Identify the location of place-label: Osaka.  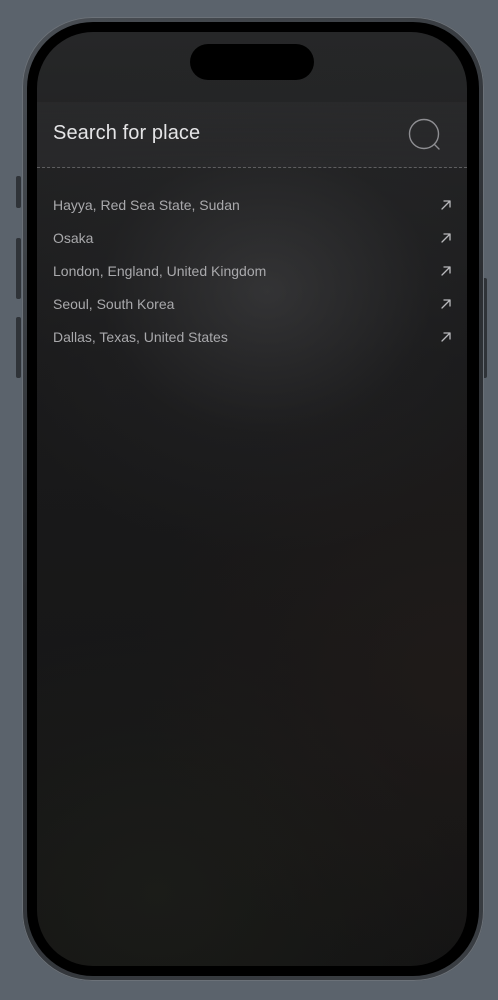
(73, 238).